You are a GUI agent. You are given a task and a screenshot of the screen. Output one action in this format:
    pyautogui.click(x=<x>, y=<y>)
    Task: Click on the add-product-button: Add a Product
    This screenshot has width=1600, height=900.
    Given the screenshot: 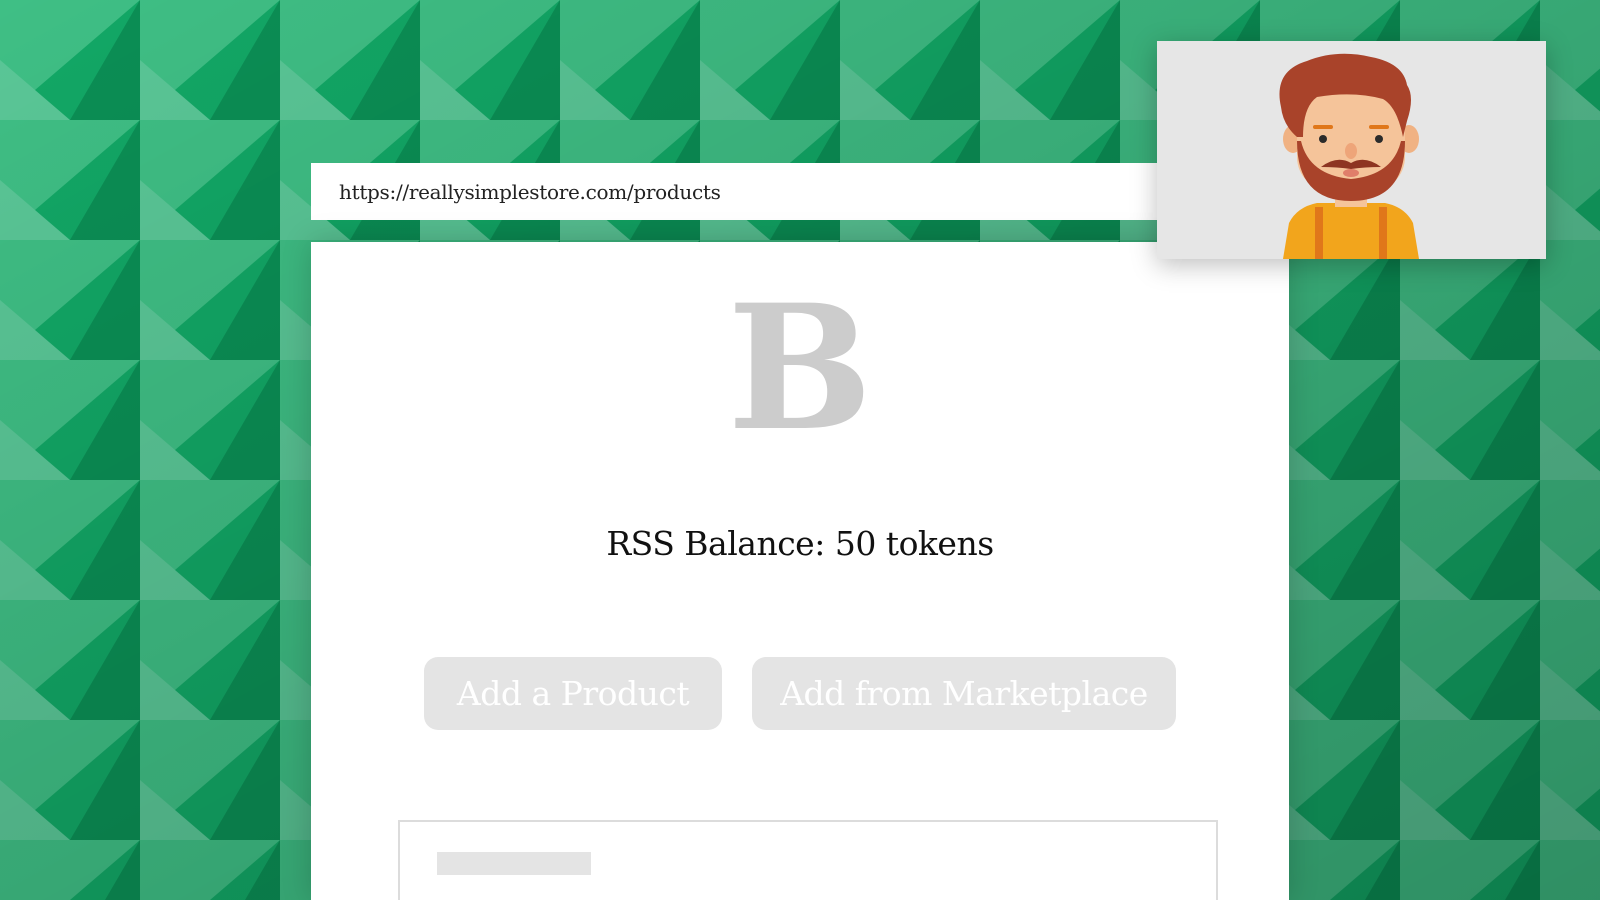 What is the action you would take?
    pyautogui.click(x=573, y=693)
    